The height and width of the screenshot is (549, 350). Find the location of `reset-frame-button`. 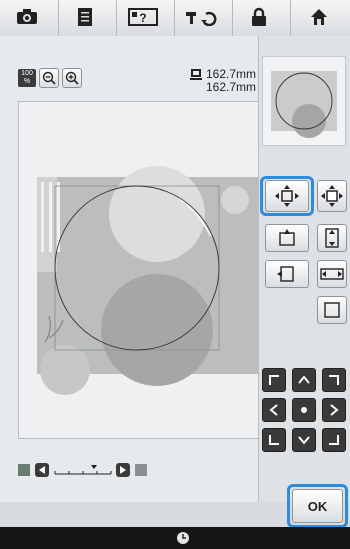

reset-frame-button is located at coordinates (332, 310).